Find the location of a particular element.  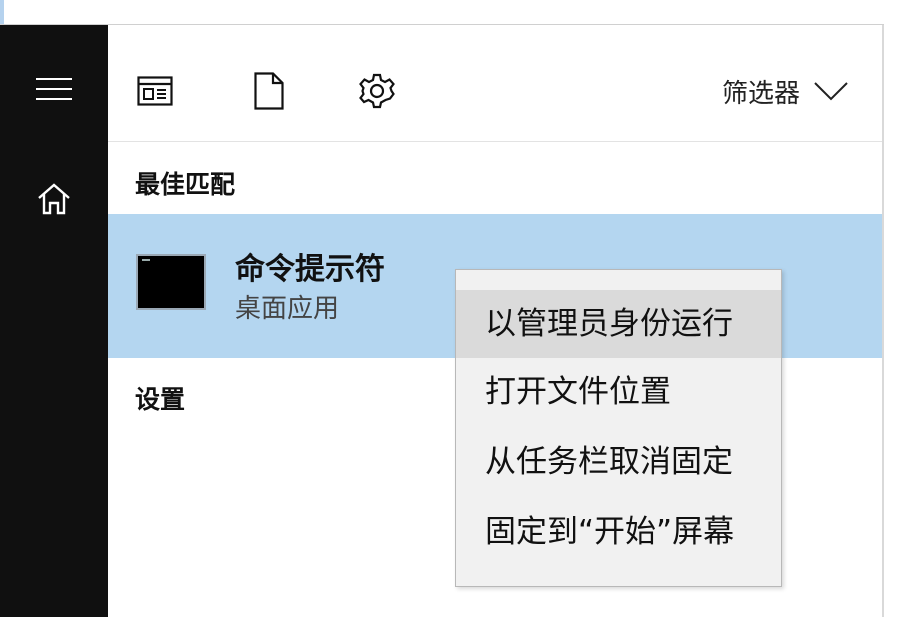

window-top-strip is located at coordinates (453, 12).